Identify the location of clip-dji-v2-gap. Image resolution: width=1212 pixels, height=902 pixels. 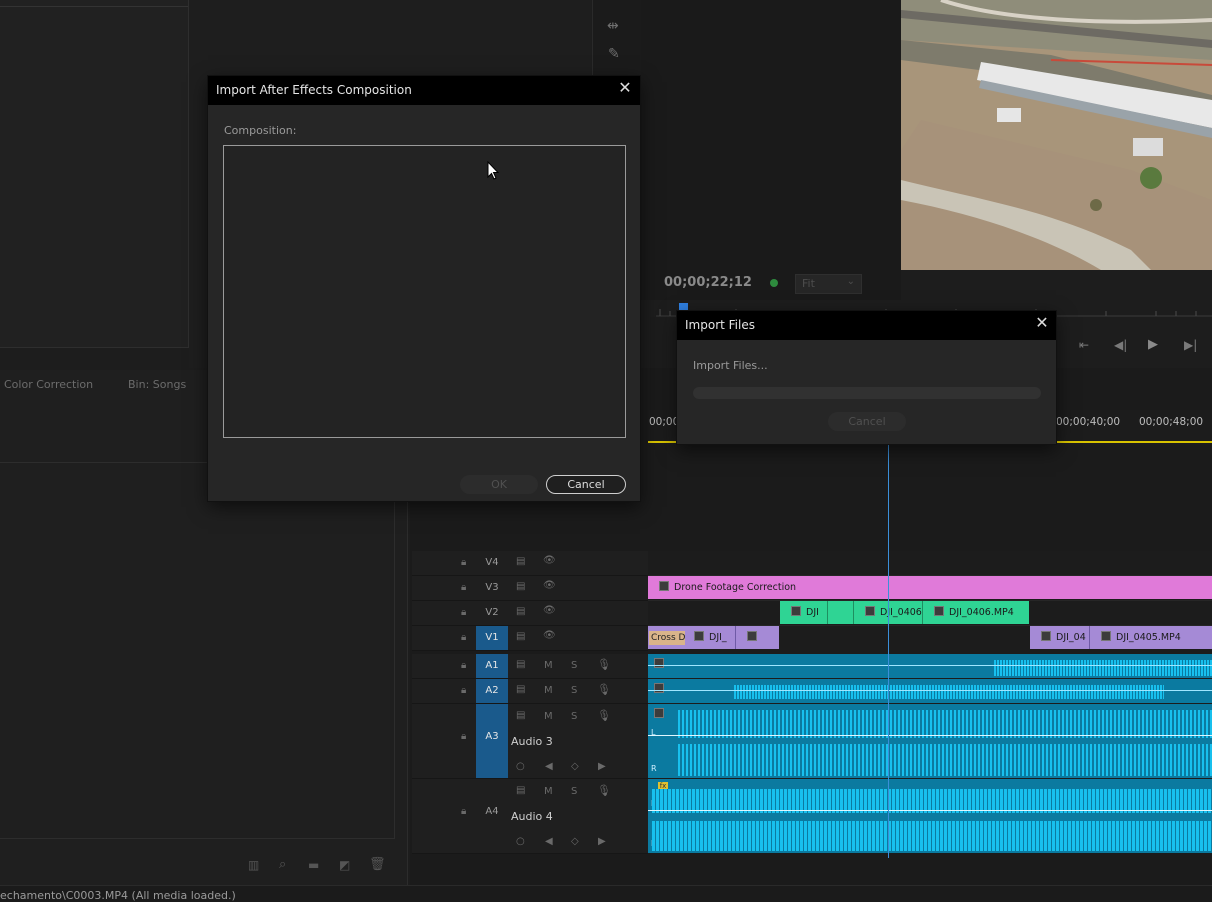
(841, 612).